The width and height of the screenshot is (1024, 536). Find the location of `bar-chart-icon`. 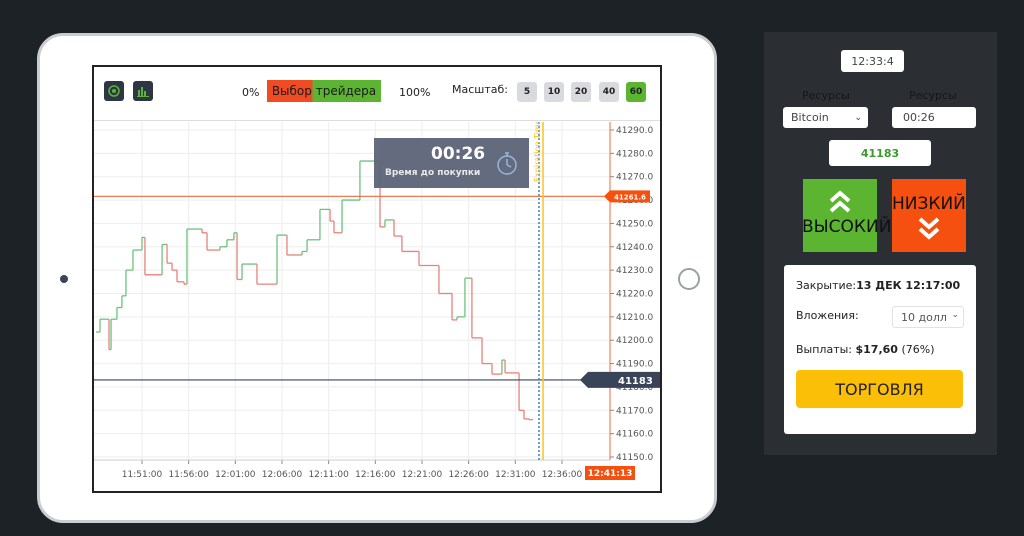

bar-chart-icon is located at coordinates (143, 91).